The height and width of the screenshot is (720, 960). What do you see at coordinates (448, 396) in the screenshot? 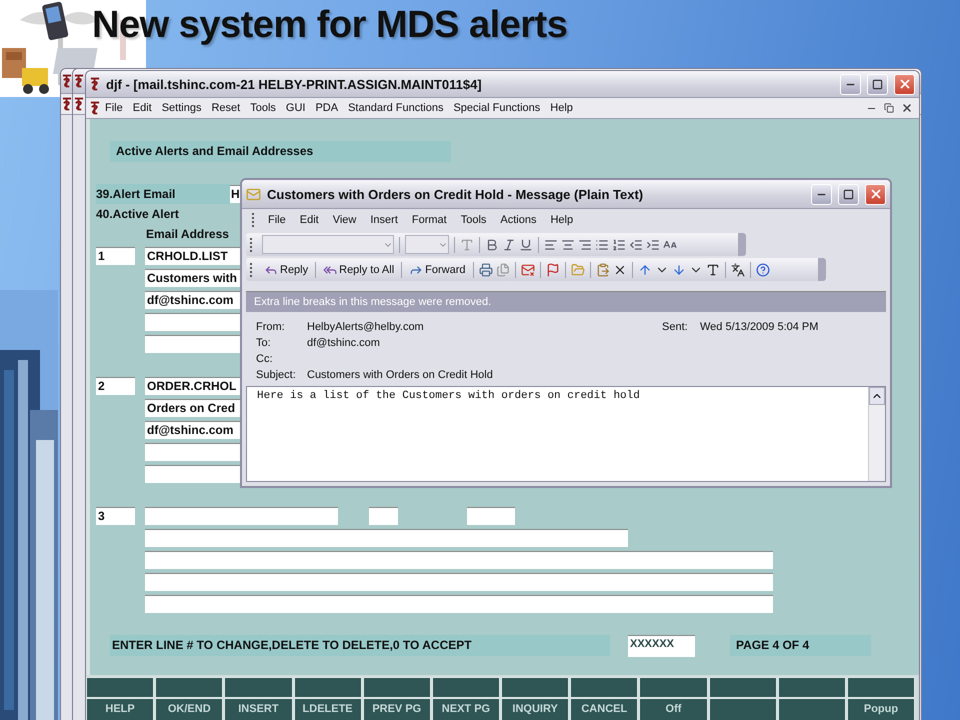
I see `message-body: Here is a list of the Customers with orders on credit hold` at bounding box center [448, 396].